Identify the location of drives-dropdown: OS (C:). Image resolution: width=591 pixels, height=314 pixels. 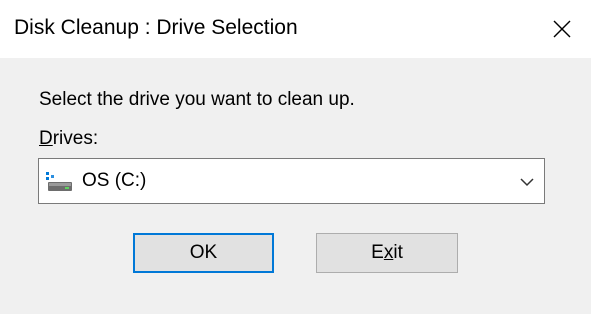
(291, 181).